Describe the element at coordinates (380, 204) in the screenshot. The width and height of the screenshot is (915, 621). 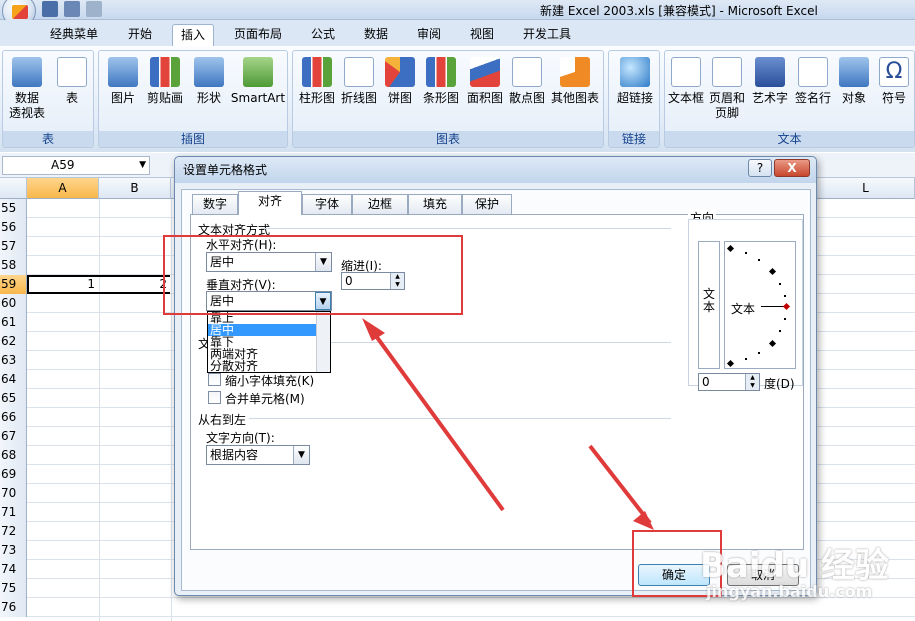
I see `tab-border: 边框` at that location.